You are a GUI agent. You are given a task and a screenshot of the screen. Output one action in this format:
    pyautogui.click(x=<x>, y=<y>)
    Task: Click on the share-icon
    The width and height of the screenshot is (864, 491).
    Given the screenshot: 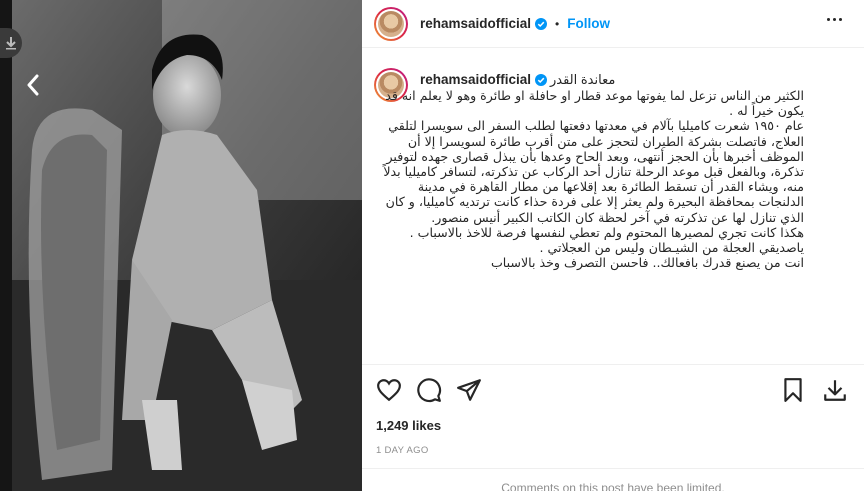 What is the action you would take?
    pyautogui.click(x=469, y=390)
    